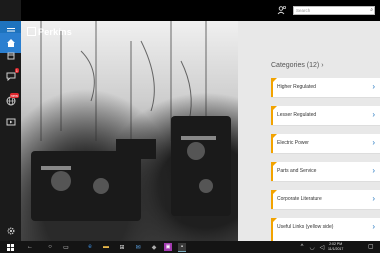 This screenshot has height=253, width=380. What do you see at coordinates (30, 247) in the screenshot?
I see `back-arrow-icon: ←` at bounding box center [30, 247].